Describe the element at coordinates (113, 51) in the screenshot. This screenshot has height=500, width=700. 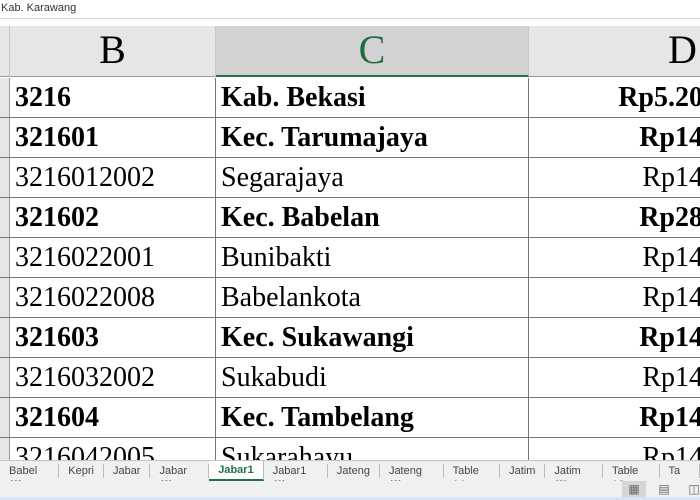
I see `column-header-b: B` at that location.